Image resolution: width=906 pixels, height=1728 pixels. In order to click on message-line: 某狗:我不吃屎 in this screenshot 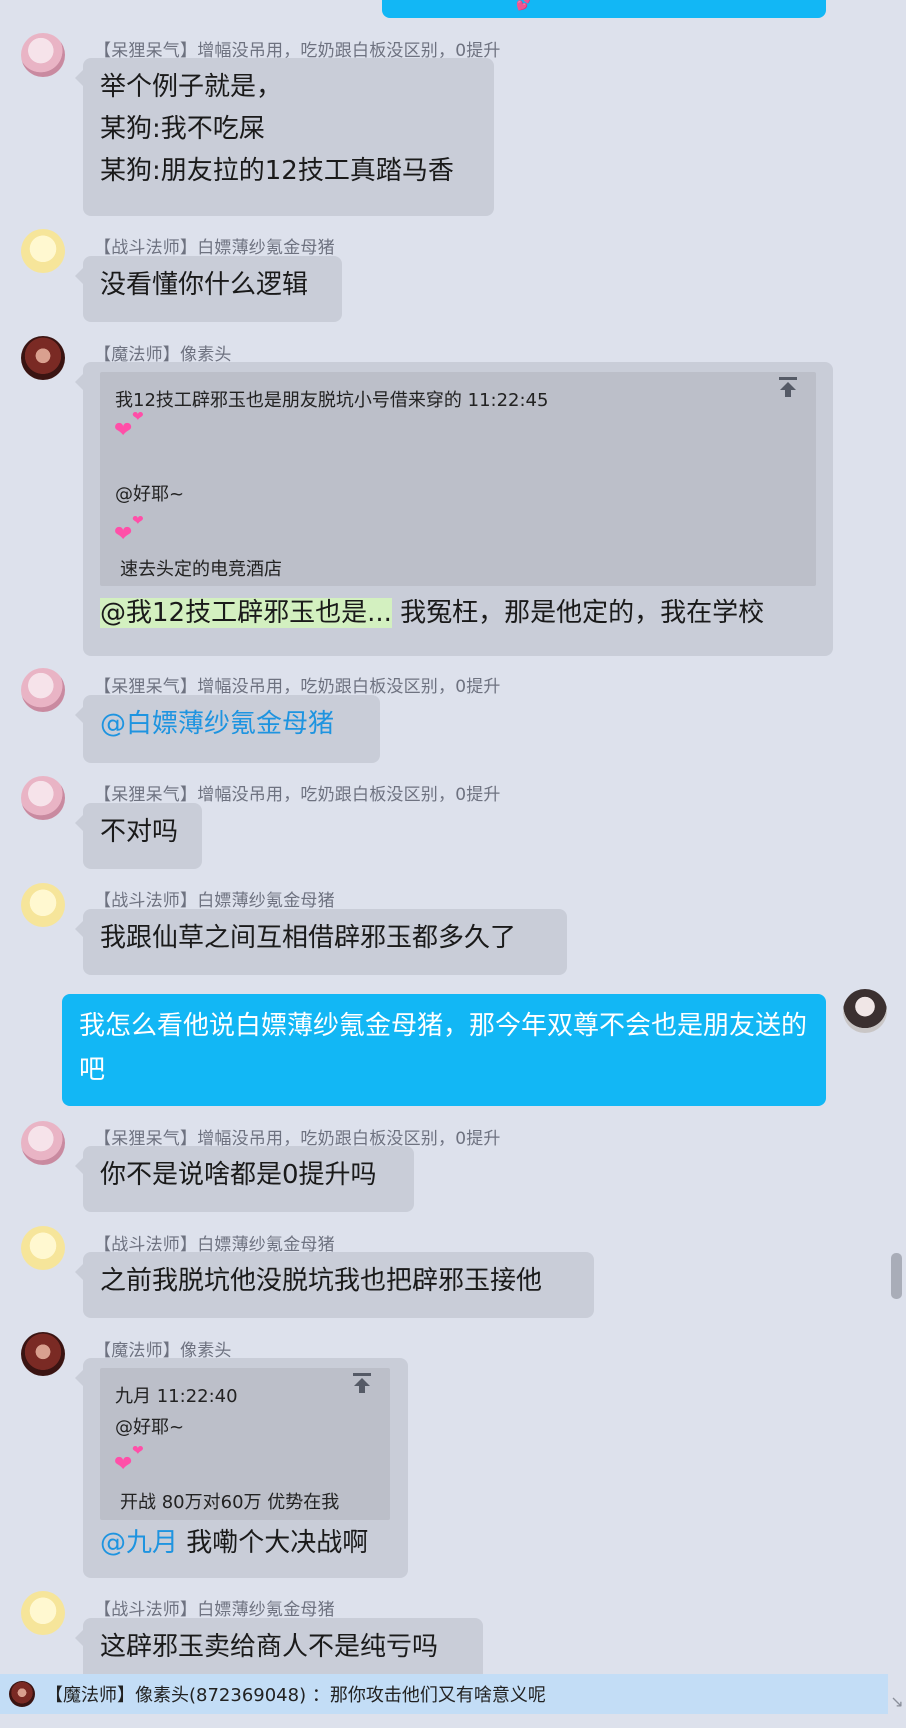, I will do `click(182, 129)`.